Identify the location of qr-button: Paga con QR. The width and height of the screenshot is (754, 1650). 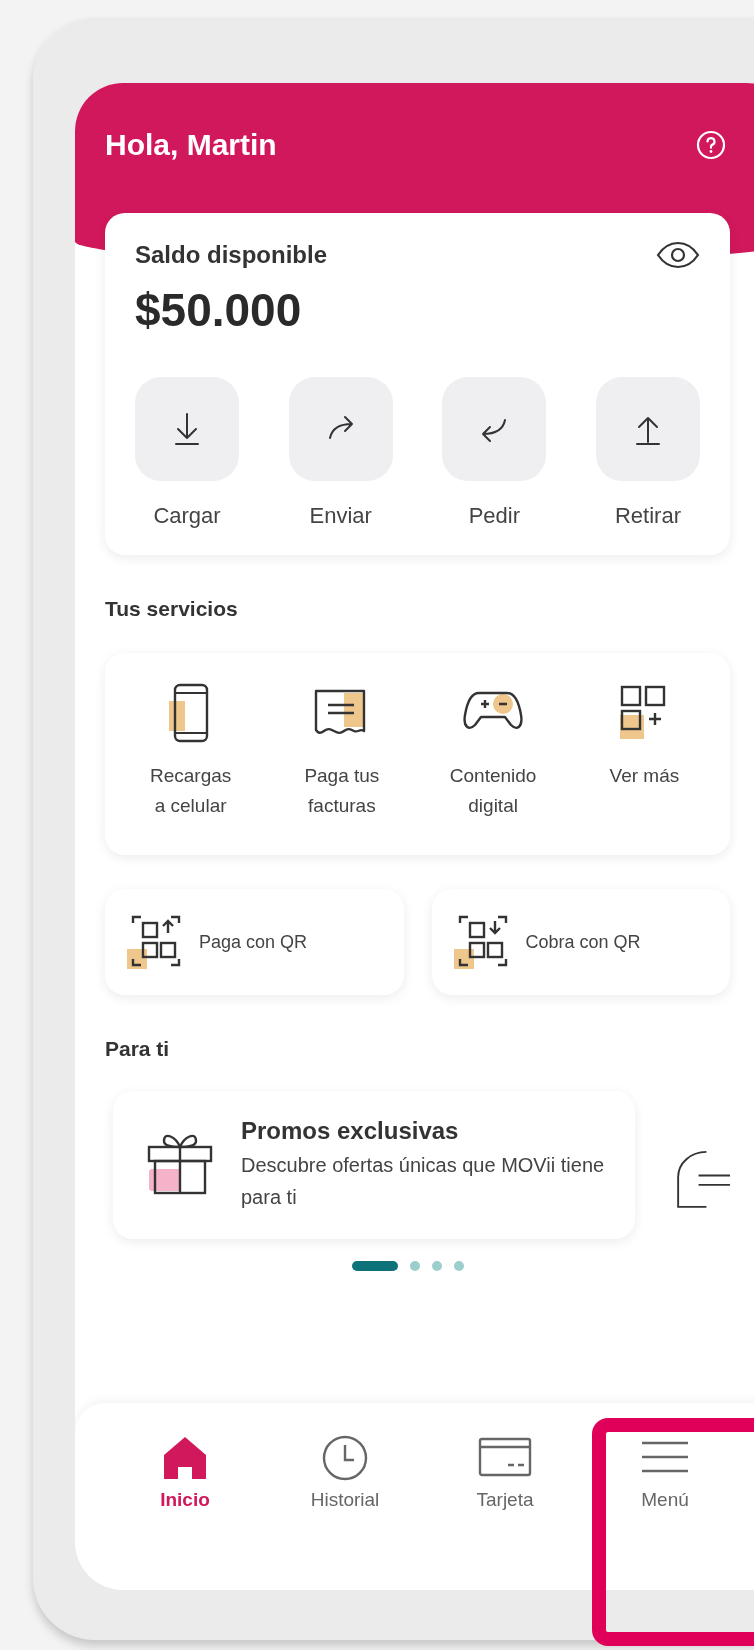
(254, 942).